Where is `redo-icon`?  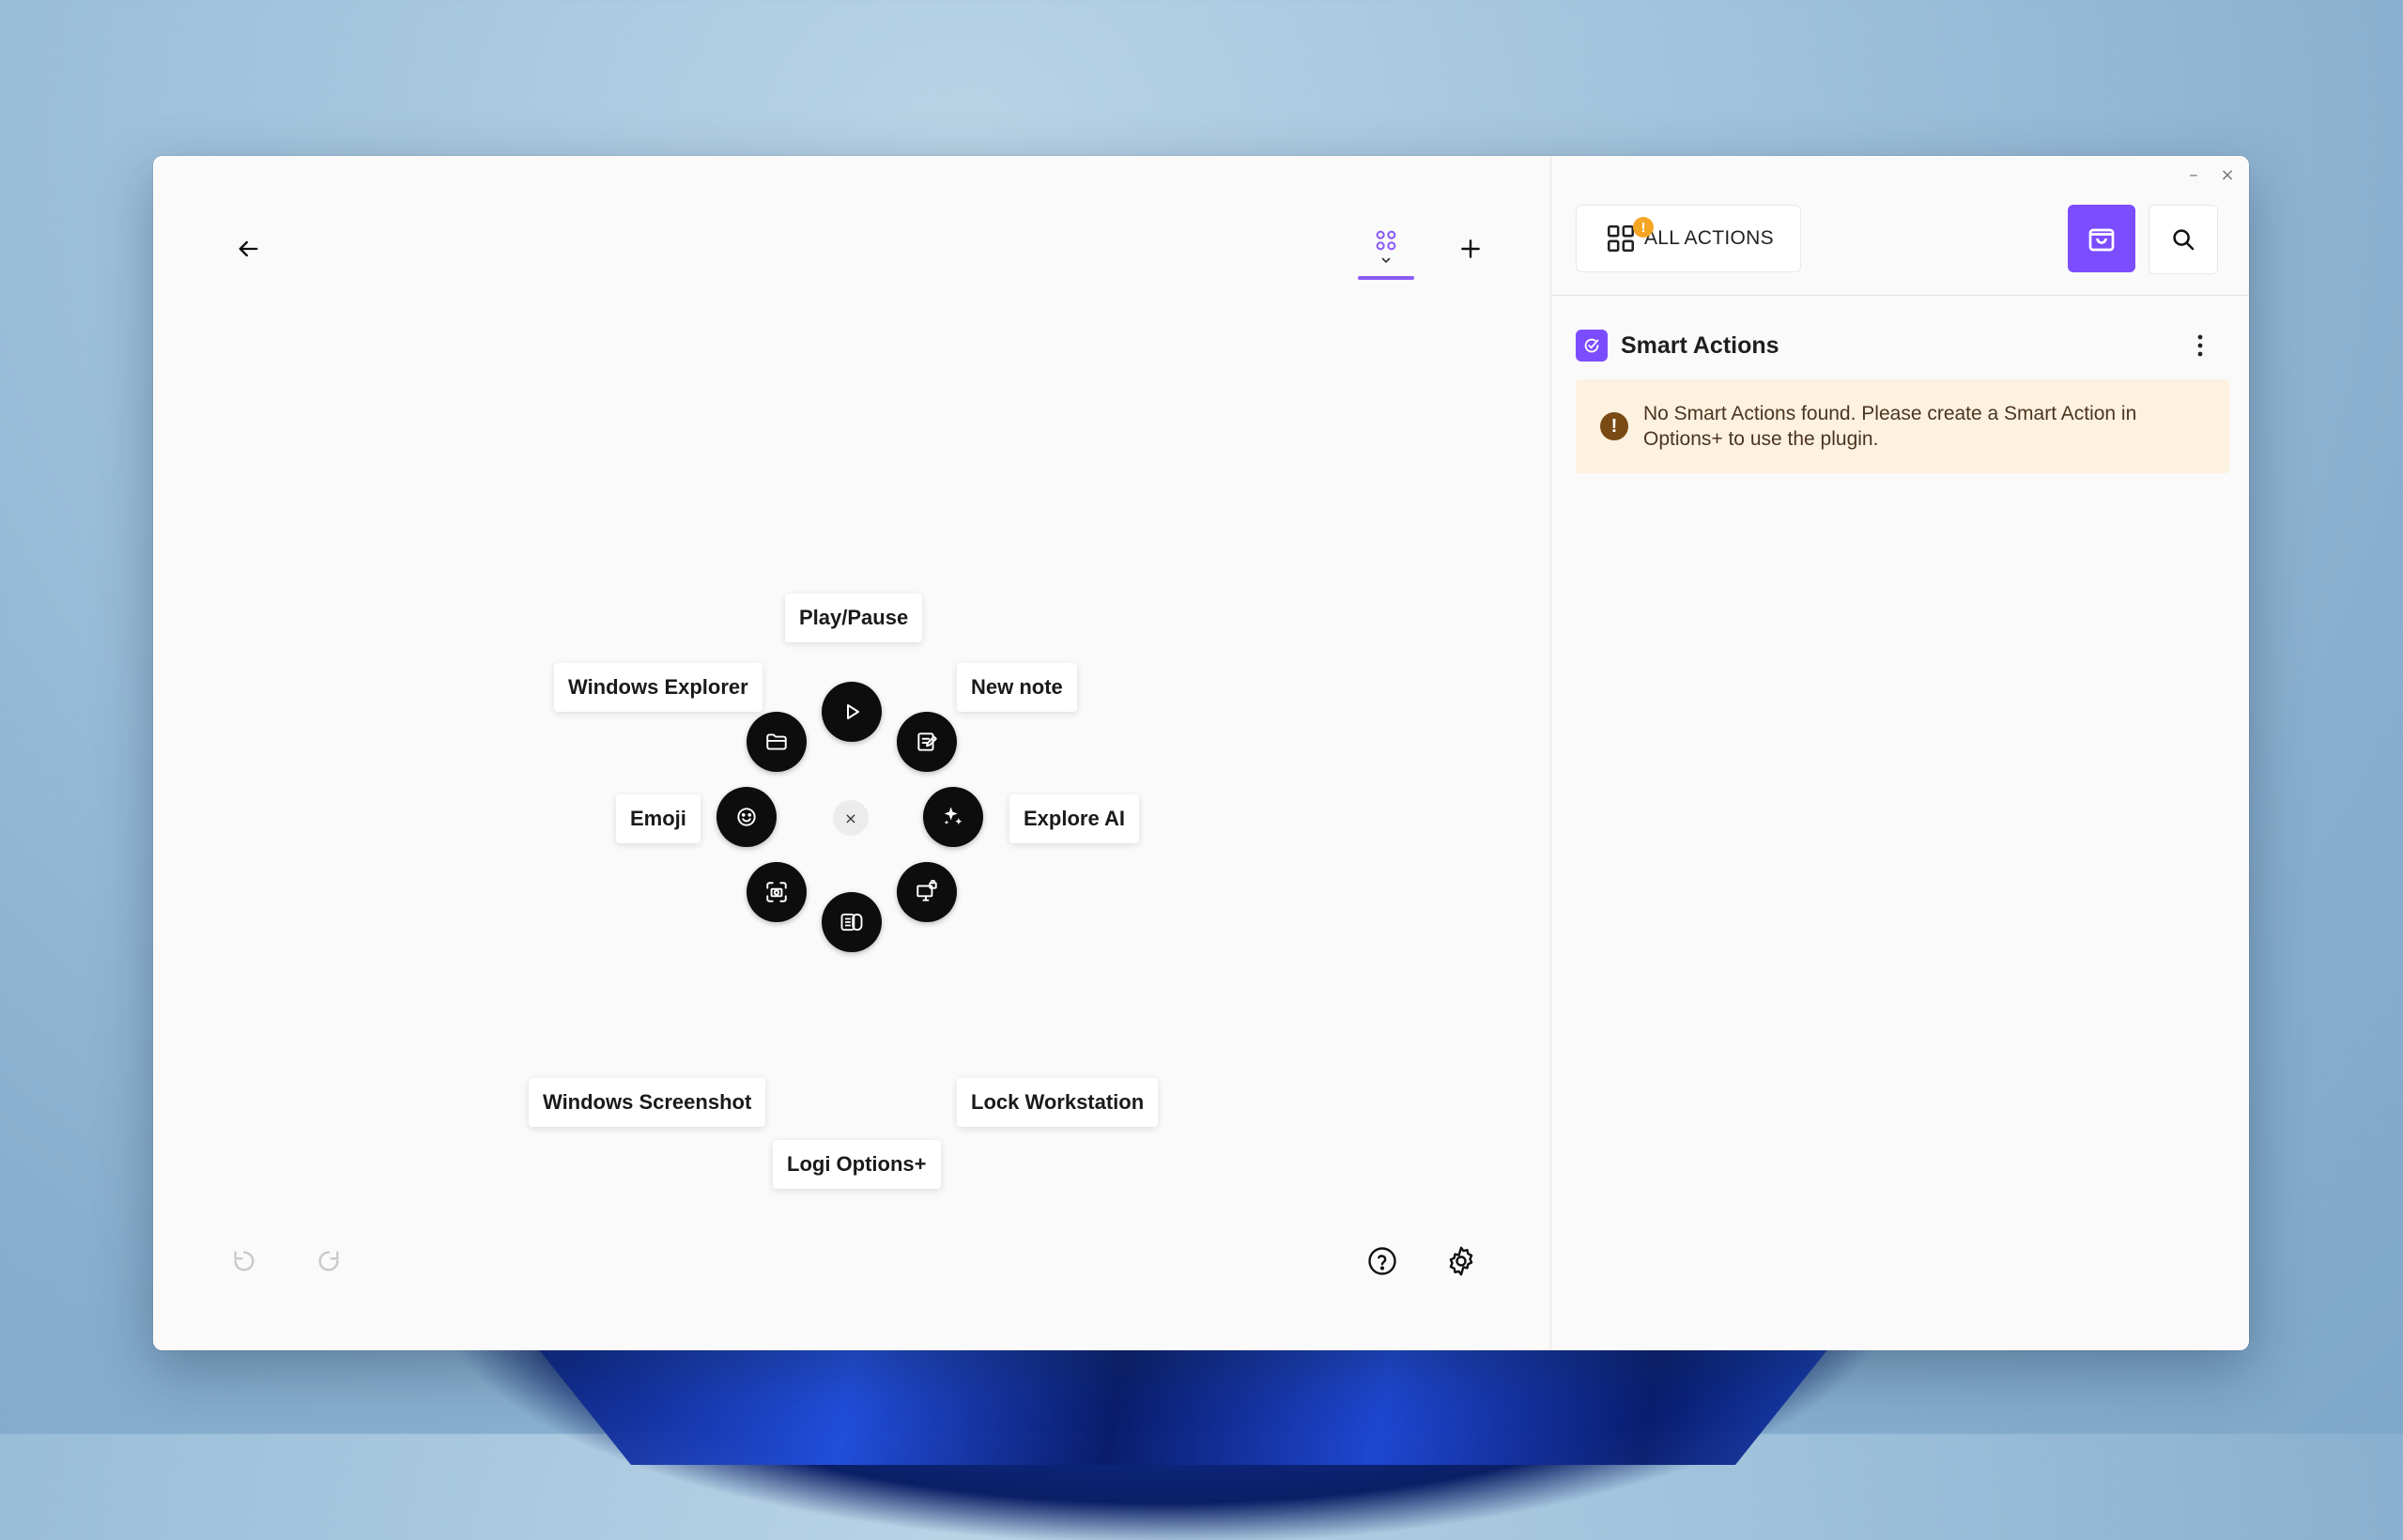 redo-icon is located at coordinates (328, 1261).